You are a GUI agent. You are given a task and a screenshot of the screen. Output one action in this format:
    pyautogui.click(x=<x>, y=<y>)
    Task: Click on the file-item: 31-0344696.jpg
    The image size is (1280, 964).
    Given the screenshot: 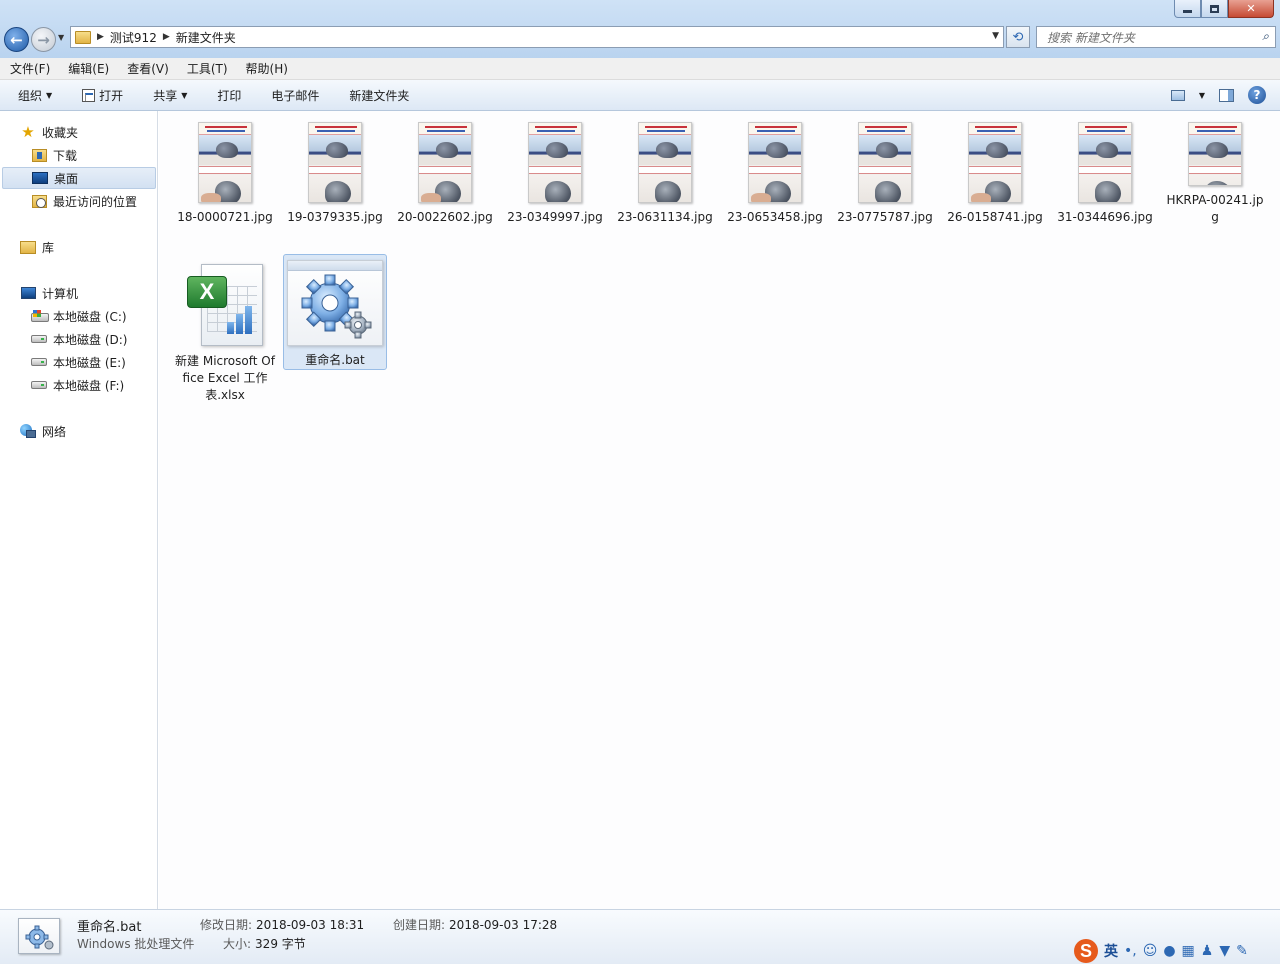 What is the action you would take?
    pyautogui.click(x=1105, y=169)
    